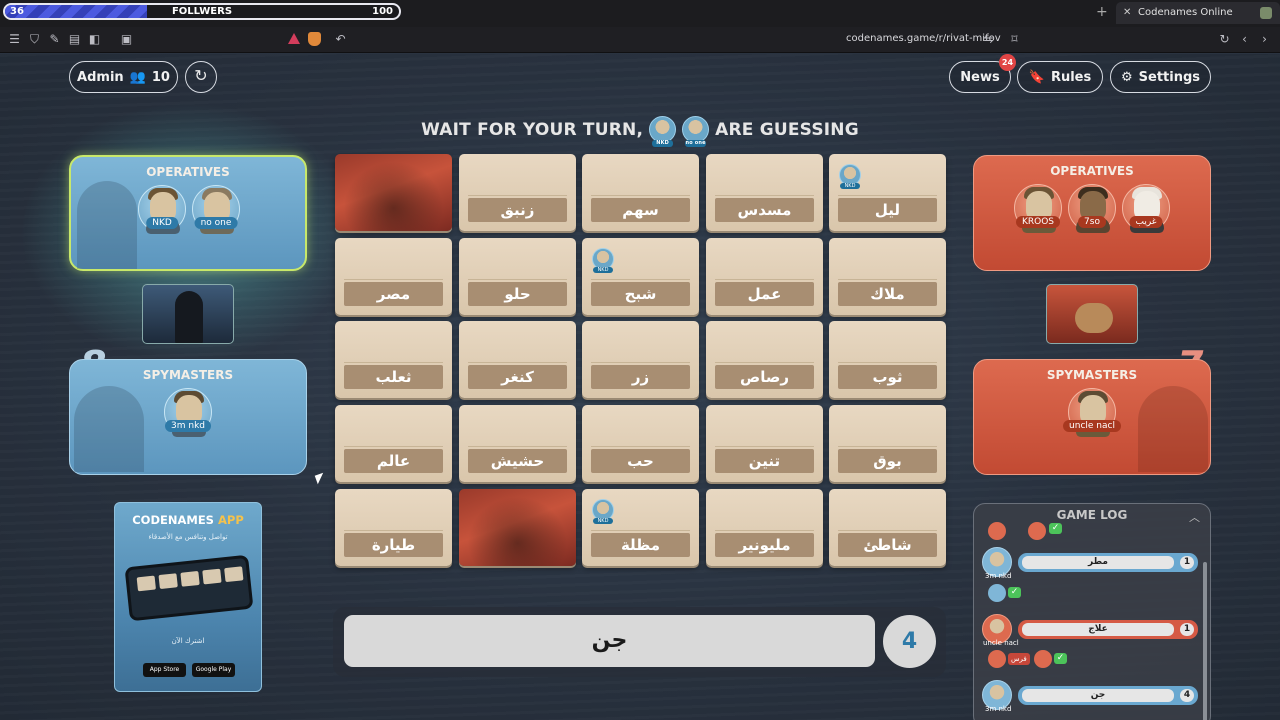  What do you see at coordinates (1092, 213) in the screenshot?
I see `red-operatives-panel: OPERATIVES KROOS 7so غريب` at bounding box center [1092, 213].